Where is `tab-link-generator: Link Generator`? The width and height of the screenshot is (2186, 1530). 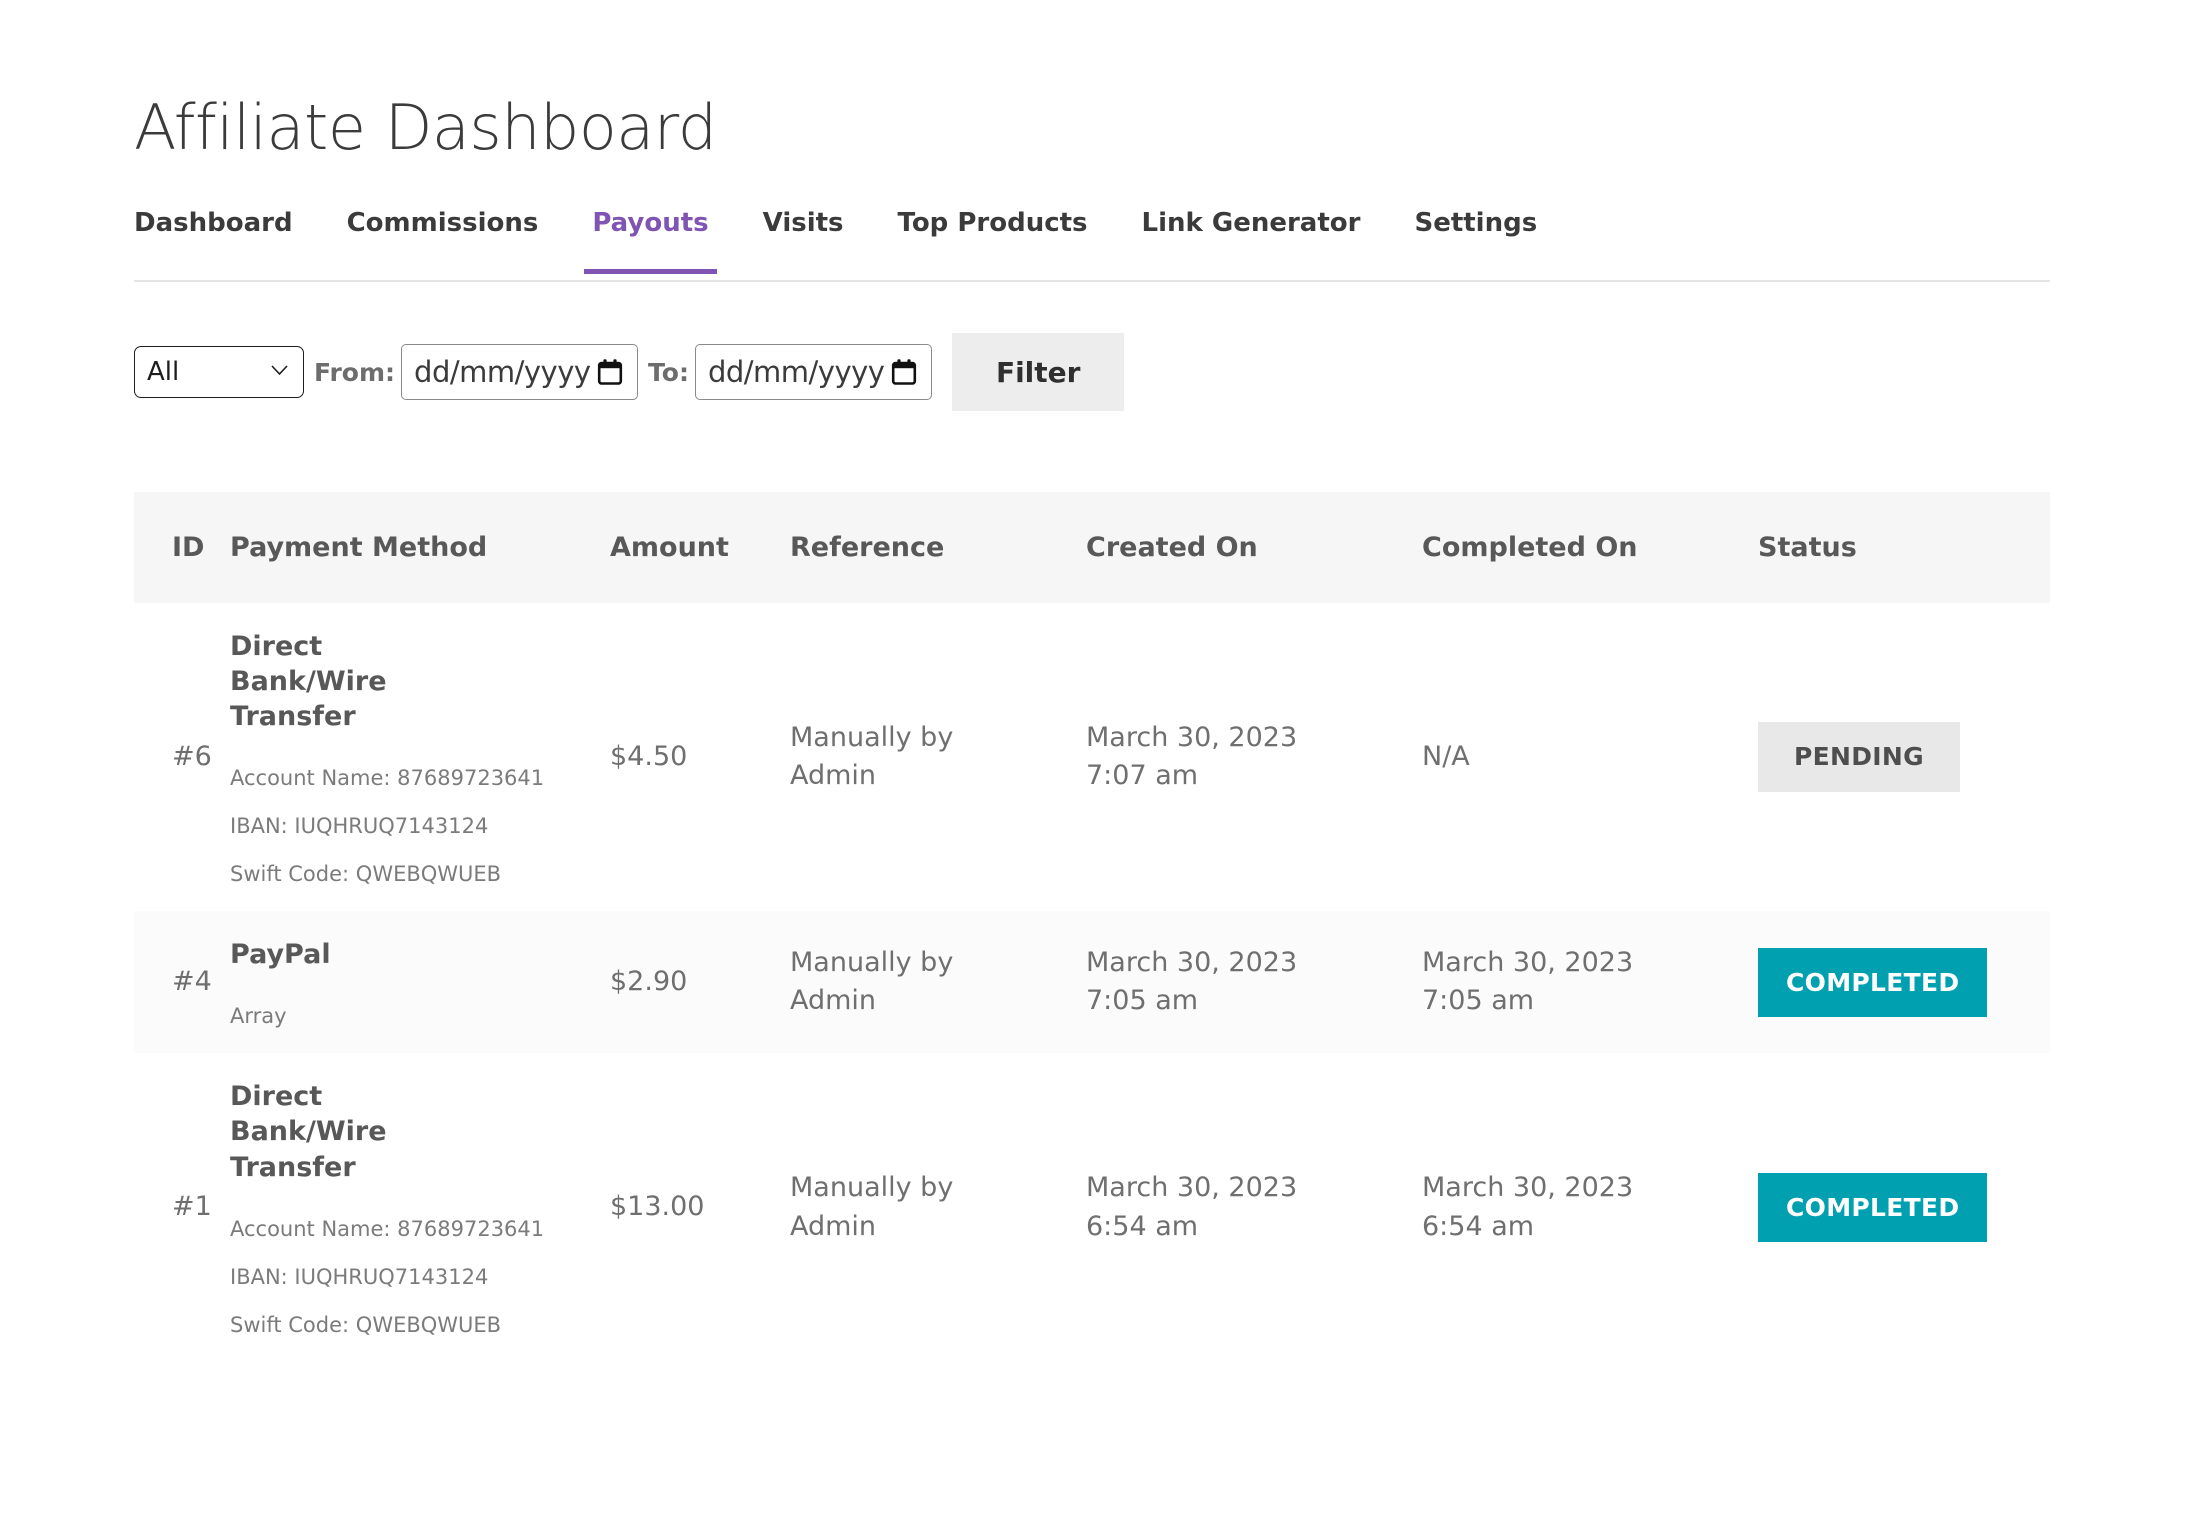
tab-link-generator: Link Generator is located at coordinates (1251, 236).